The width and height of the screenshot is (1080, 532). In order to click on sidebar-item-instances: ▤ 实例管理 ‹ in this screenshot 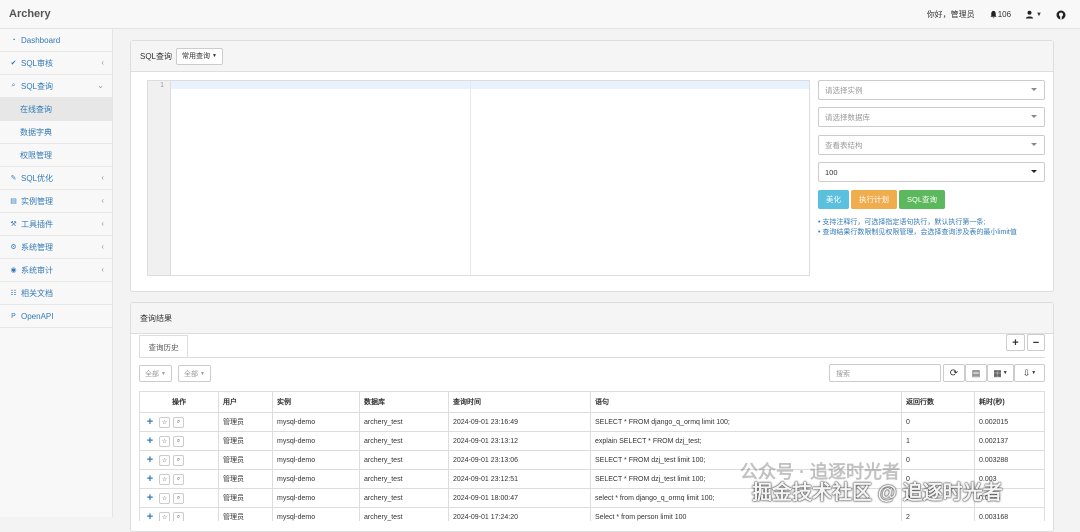, I will do `click(56, 201)`.